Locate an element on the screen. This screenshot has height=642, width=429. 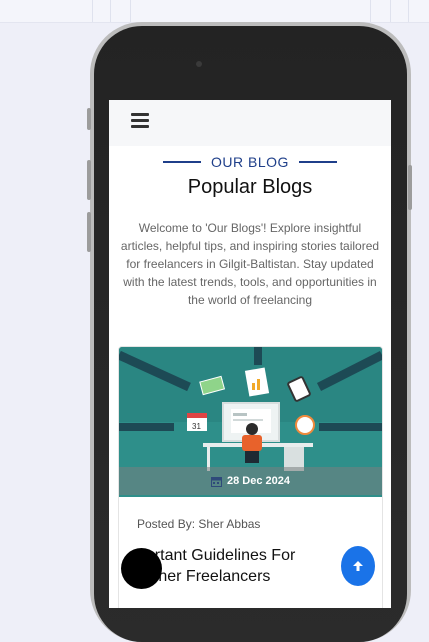
browser-ruler is located at coordinates (214, 11).